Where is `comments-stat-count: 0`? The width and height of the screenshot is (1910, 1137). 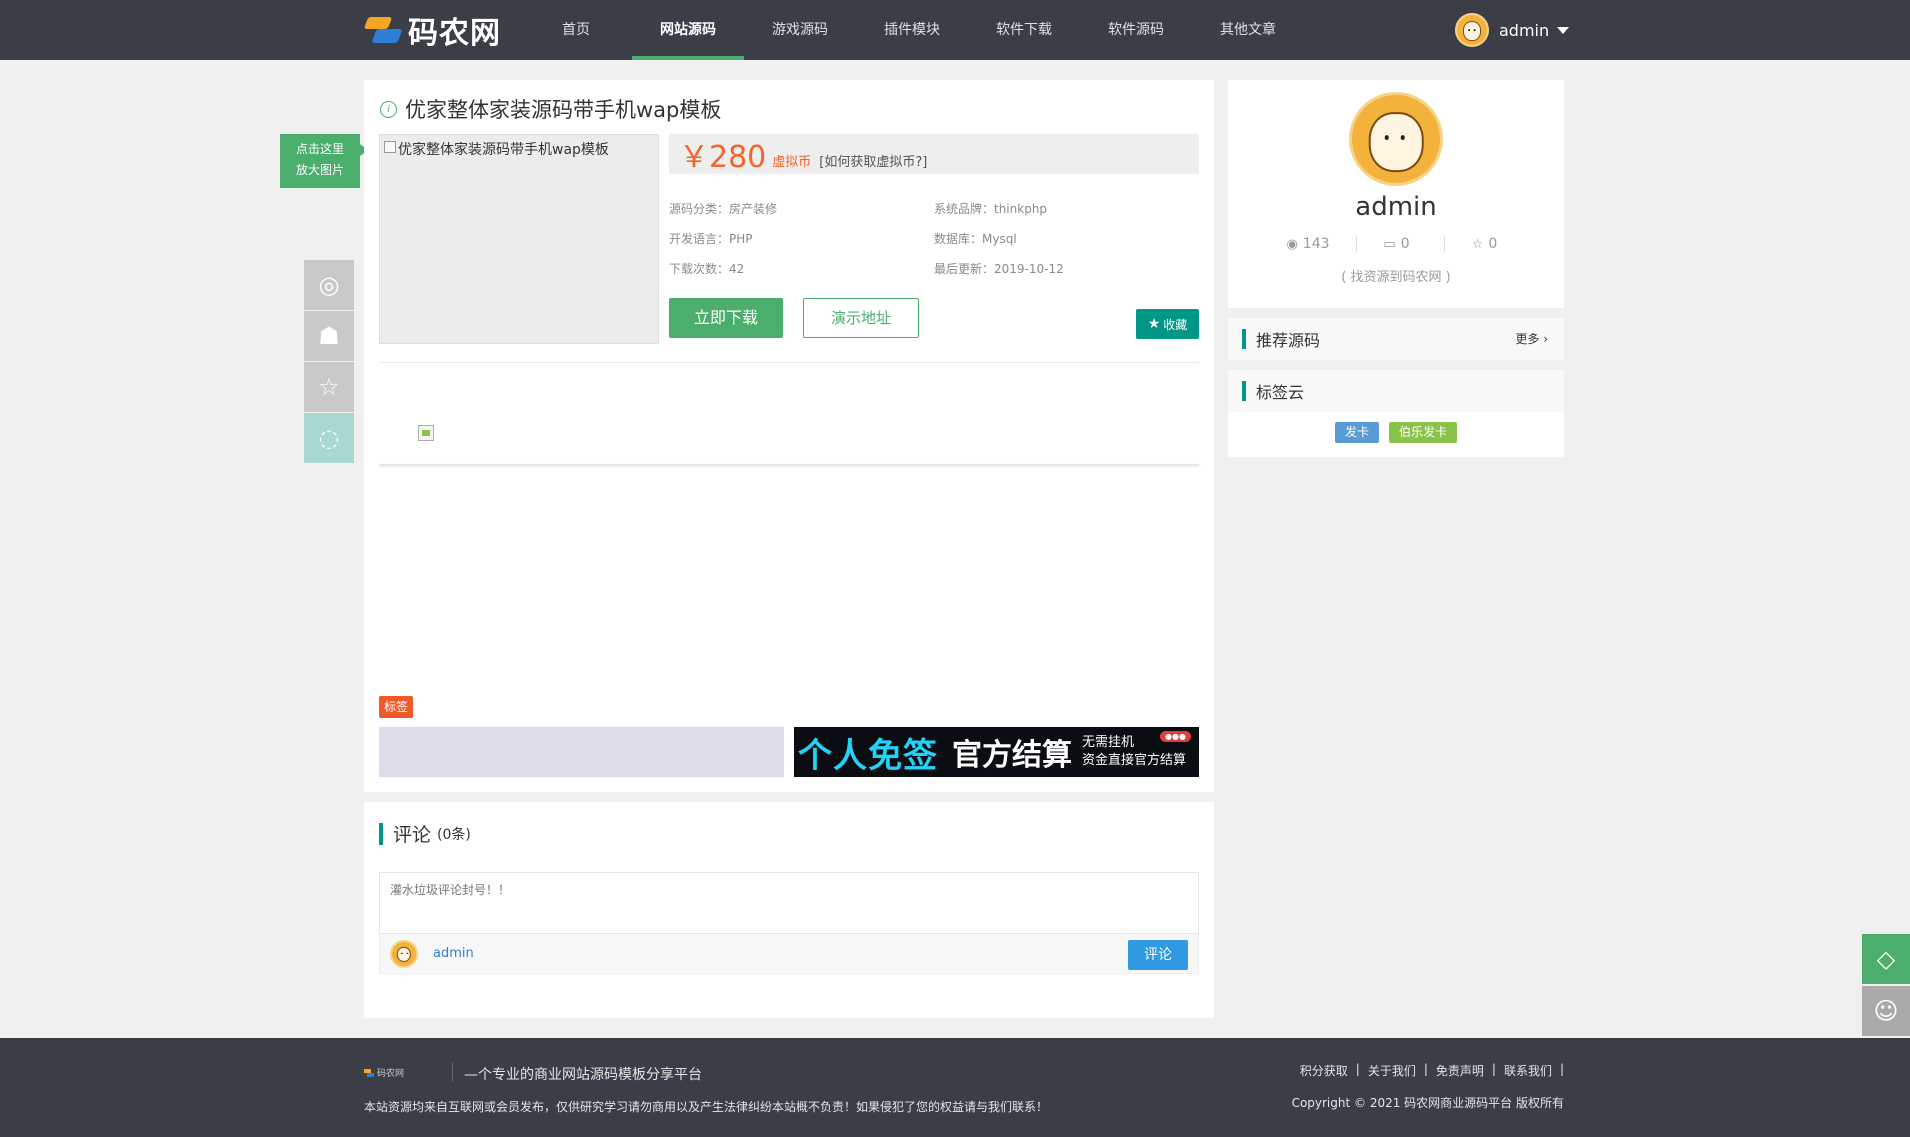 comments-stat-count: 0 is located at coordinates (1405, 244).